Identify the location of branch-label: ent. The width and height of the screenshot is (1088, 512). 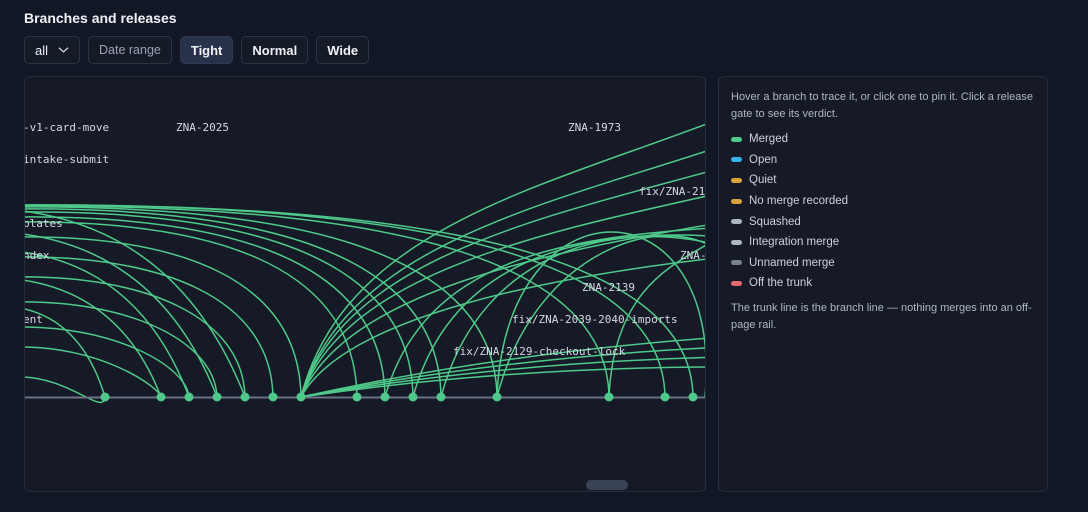
(34, 319).